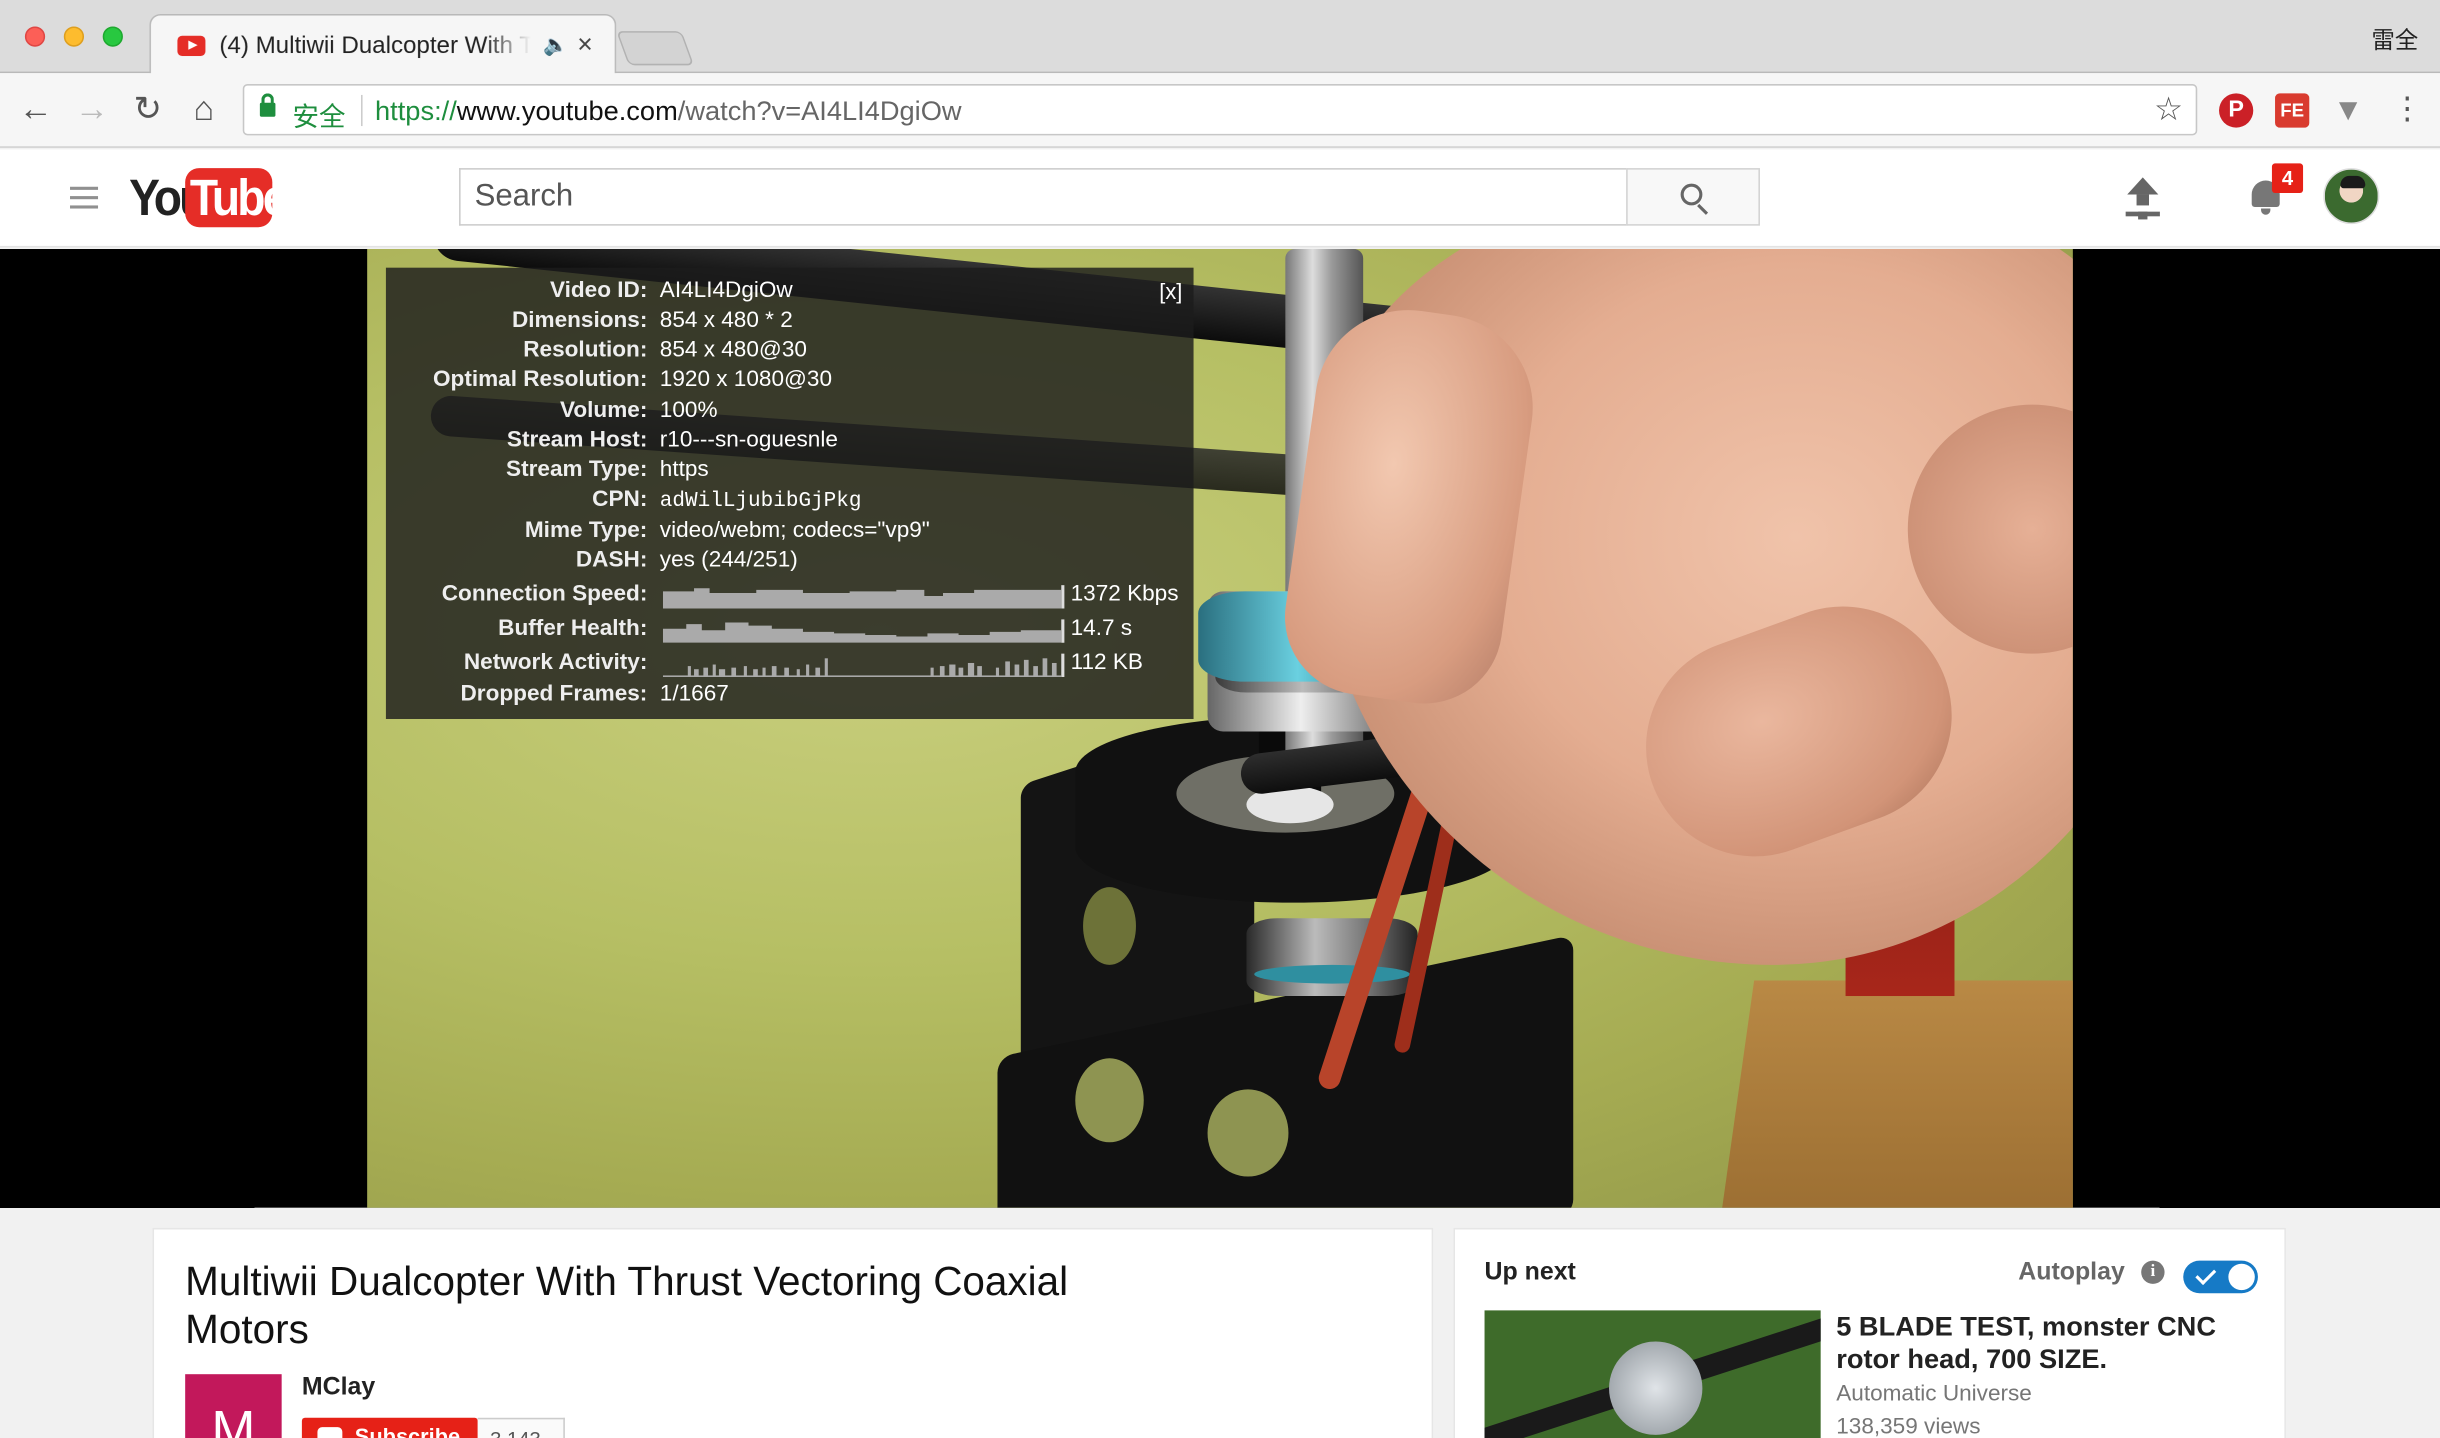  Describe the element at coordinates (790, 697) in the screenshot. I see `stats-row: Dropped Frames: 1/1667` at that location.